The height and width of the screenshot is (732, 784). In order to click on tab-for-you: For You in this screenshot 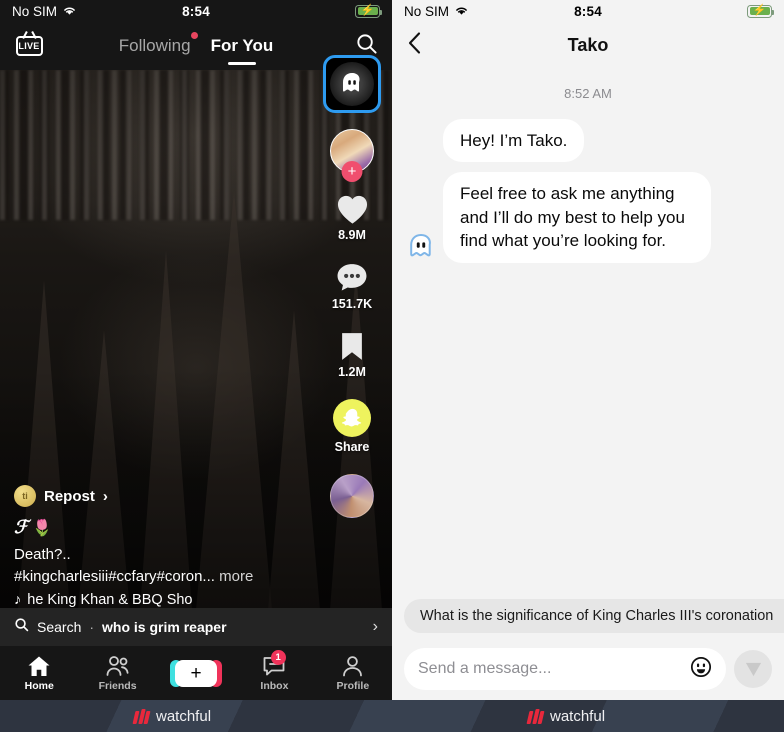, I will do `click(242, 50)`.